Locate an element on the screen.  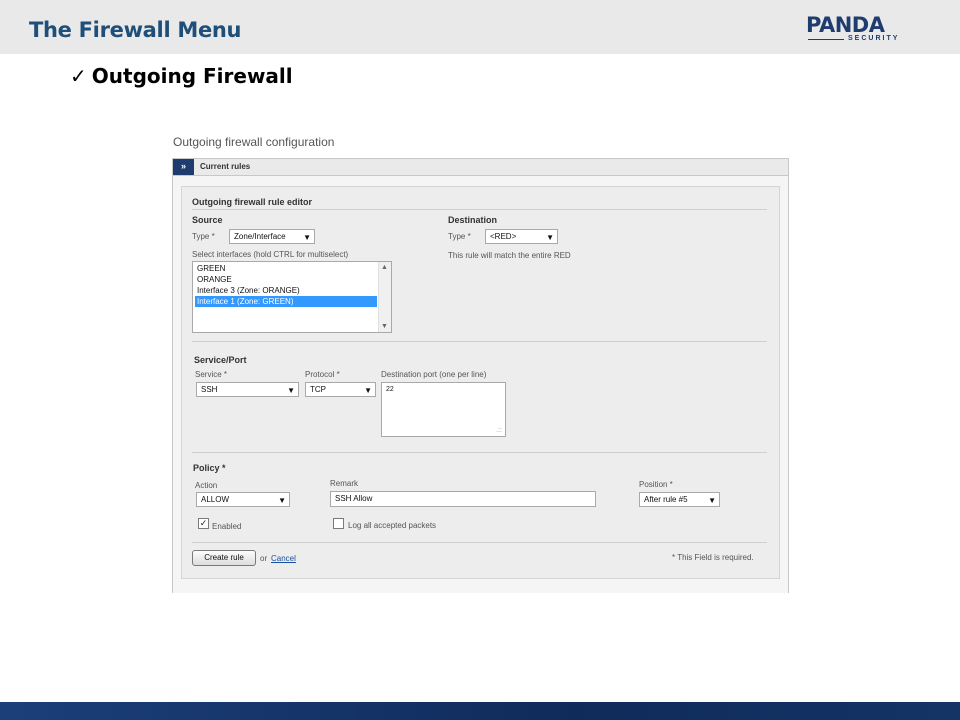
source-type-select: Zone/Interface ▼ is located at coordinates (272, 236).